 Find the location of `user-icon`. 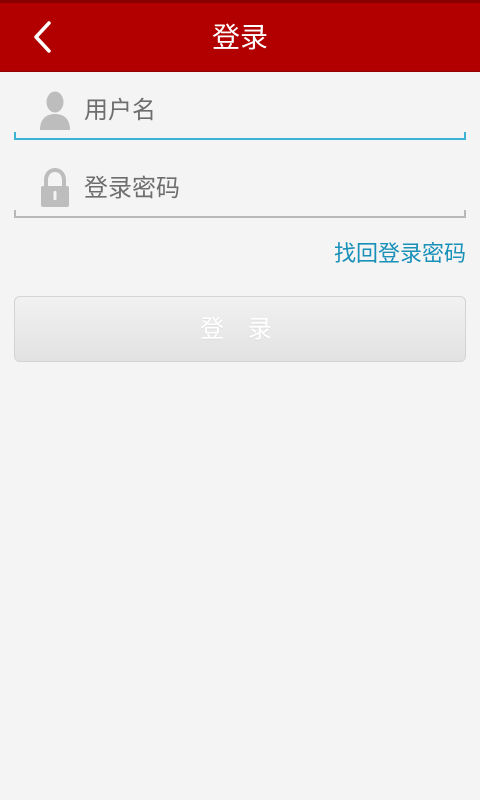

user-icon is located at coordinates (55, 110).